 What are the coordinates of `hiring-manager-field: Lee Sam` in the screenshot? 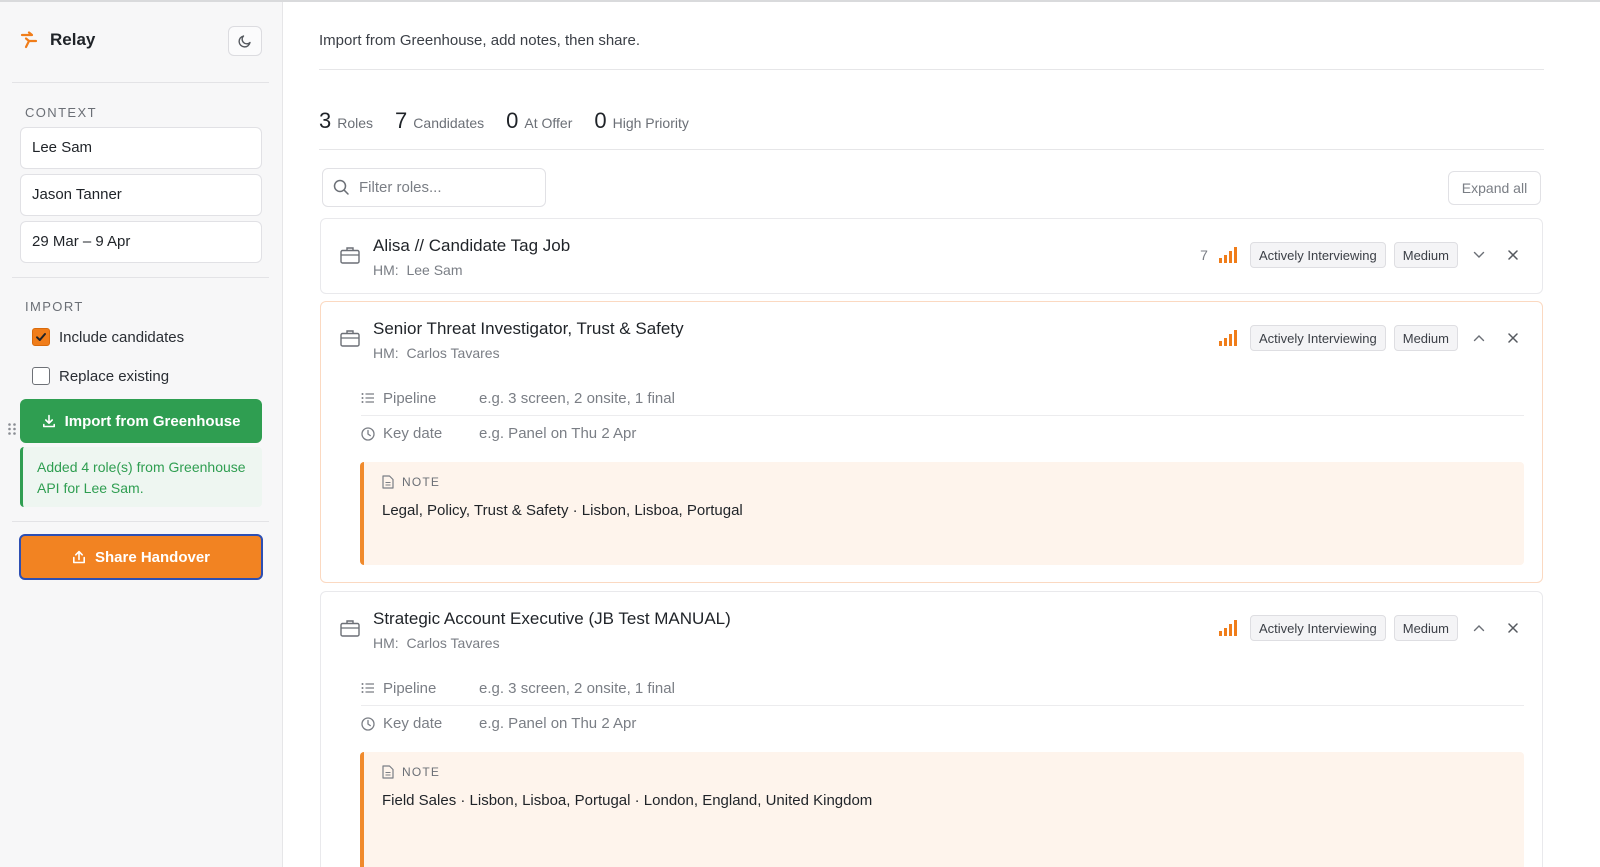 It's located at (141, 148).